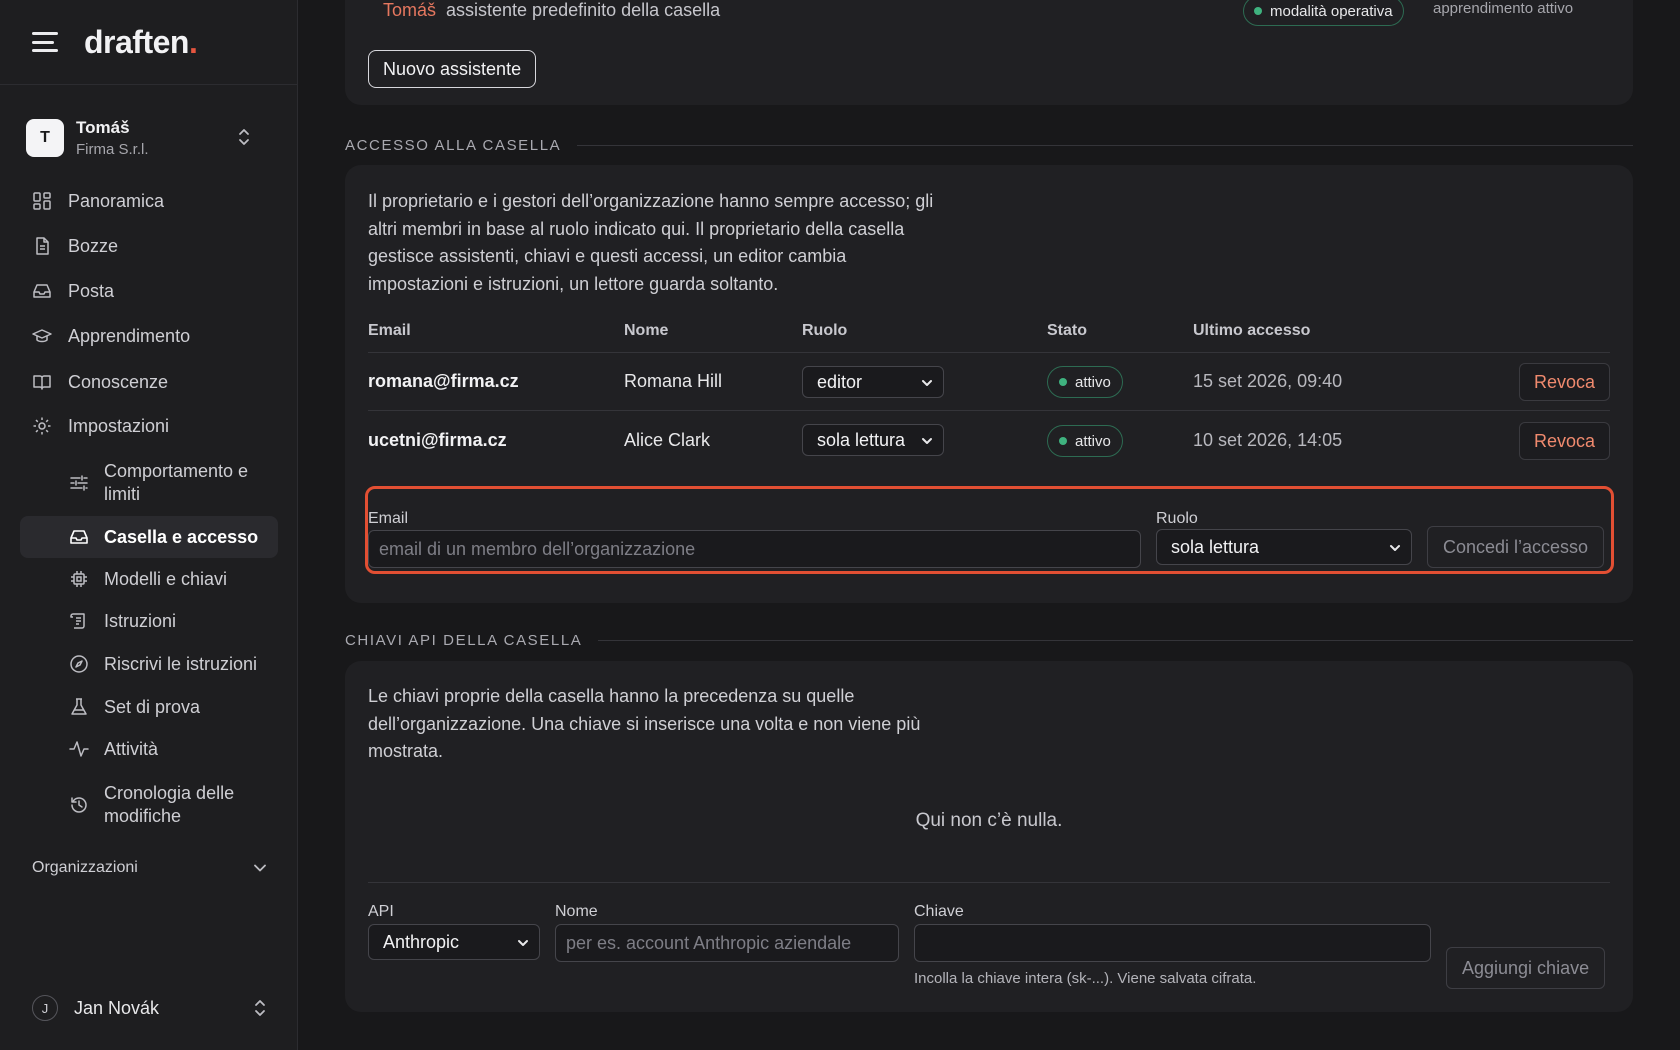  What do you see at coordinates (1284, 547) in the screenshot?
I see `grant-role-select: sola lettura` at bounding box center [1284, 547].